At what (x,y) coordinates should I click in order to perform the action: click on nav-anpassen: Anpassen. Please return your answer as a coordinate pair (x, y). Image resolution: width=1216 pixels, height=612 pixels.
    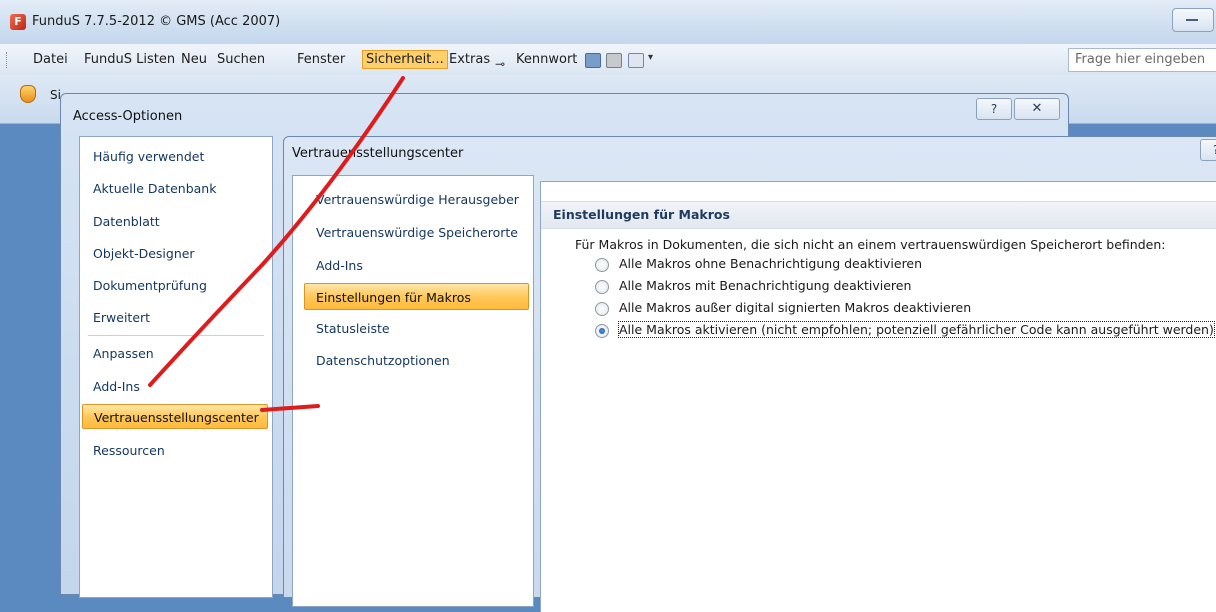
    Looking at the image, I should click on (123, 353).